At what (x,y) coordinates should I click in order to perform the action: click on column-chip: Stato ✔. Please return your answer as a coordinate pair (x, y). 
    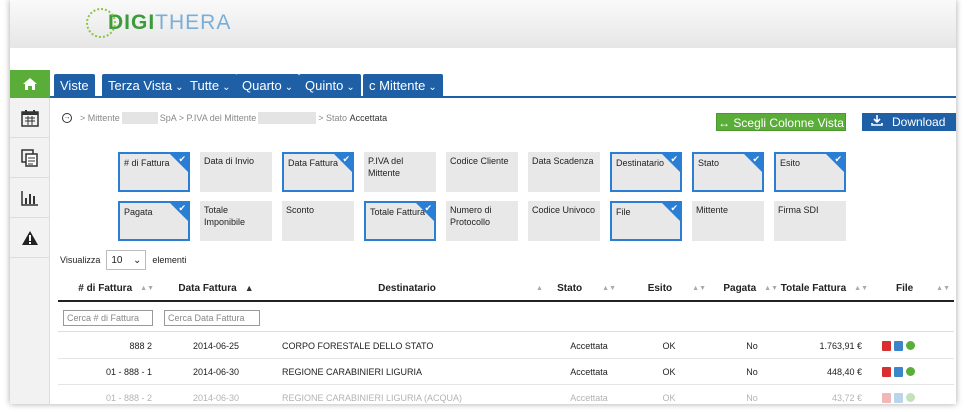
    Looking at the image, I should click on (728, 172).